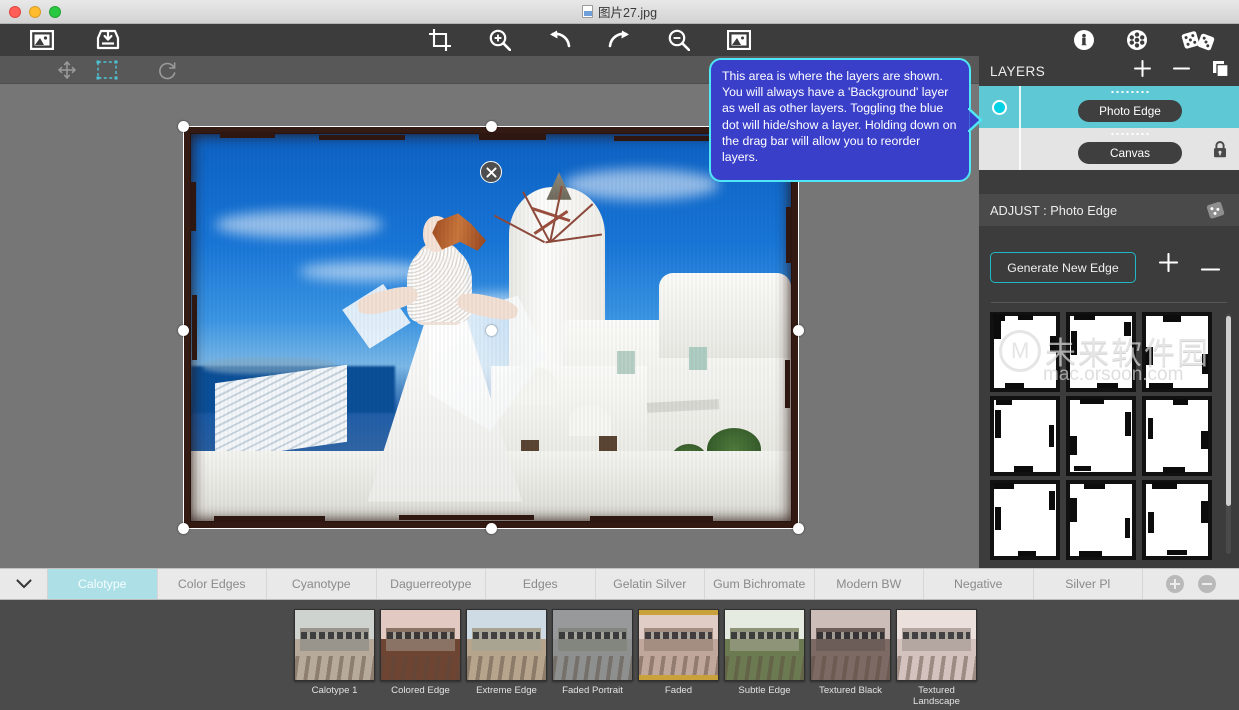 The width and height of the screenshot is (1239, 710). Describe the element at coordinates (679, 40) in the screenshot. I see `zoom-out-icon` at that location.